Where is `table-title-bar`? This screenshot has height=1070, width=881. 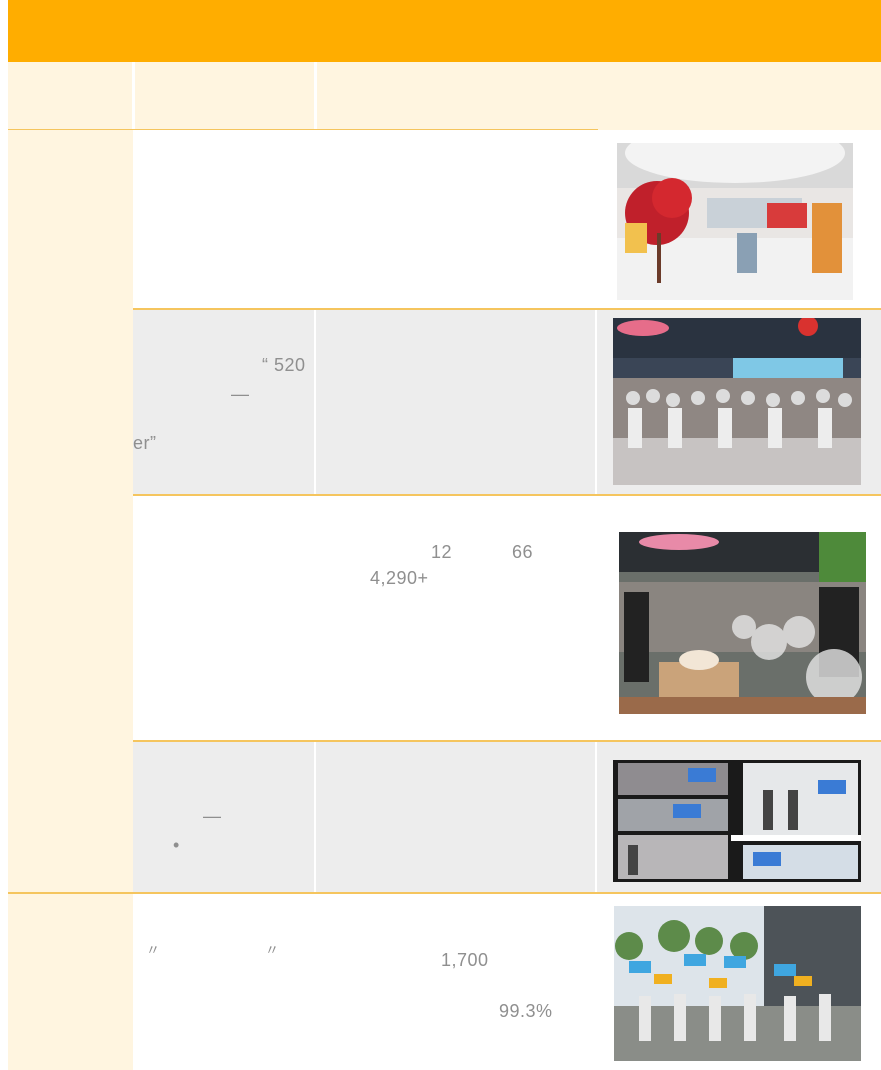
table-title-bar is located at coordinates (444, 31).